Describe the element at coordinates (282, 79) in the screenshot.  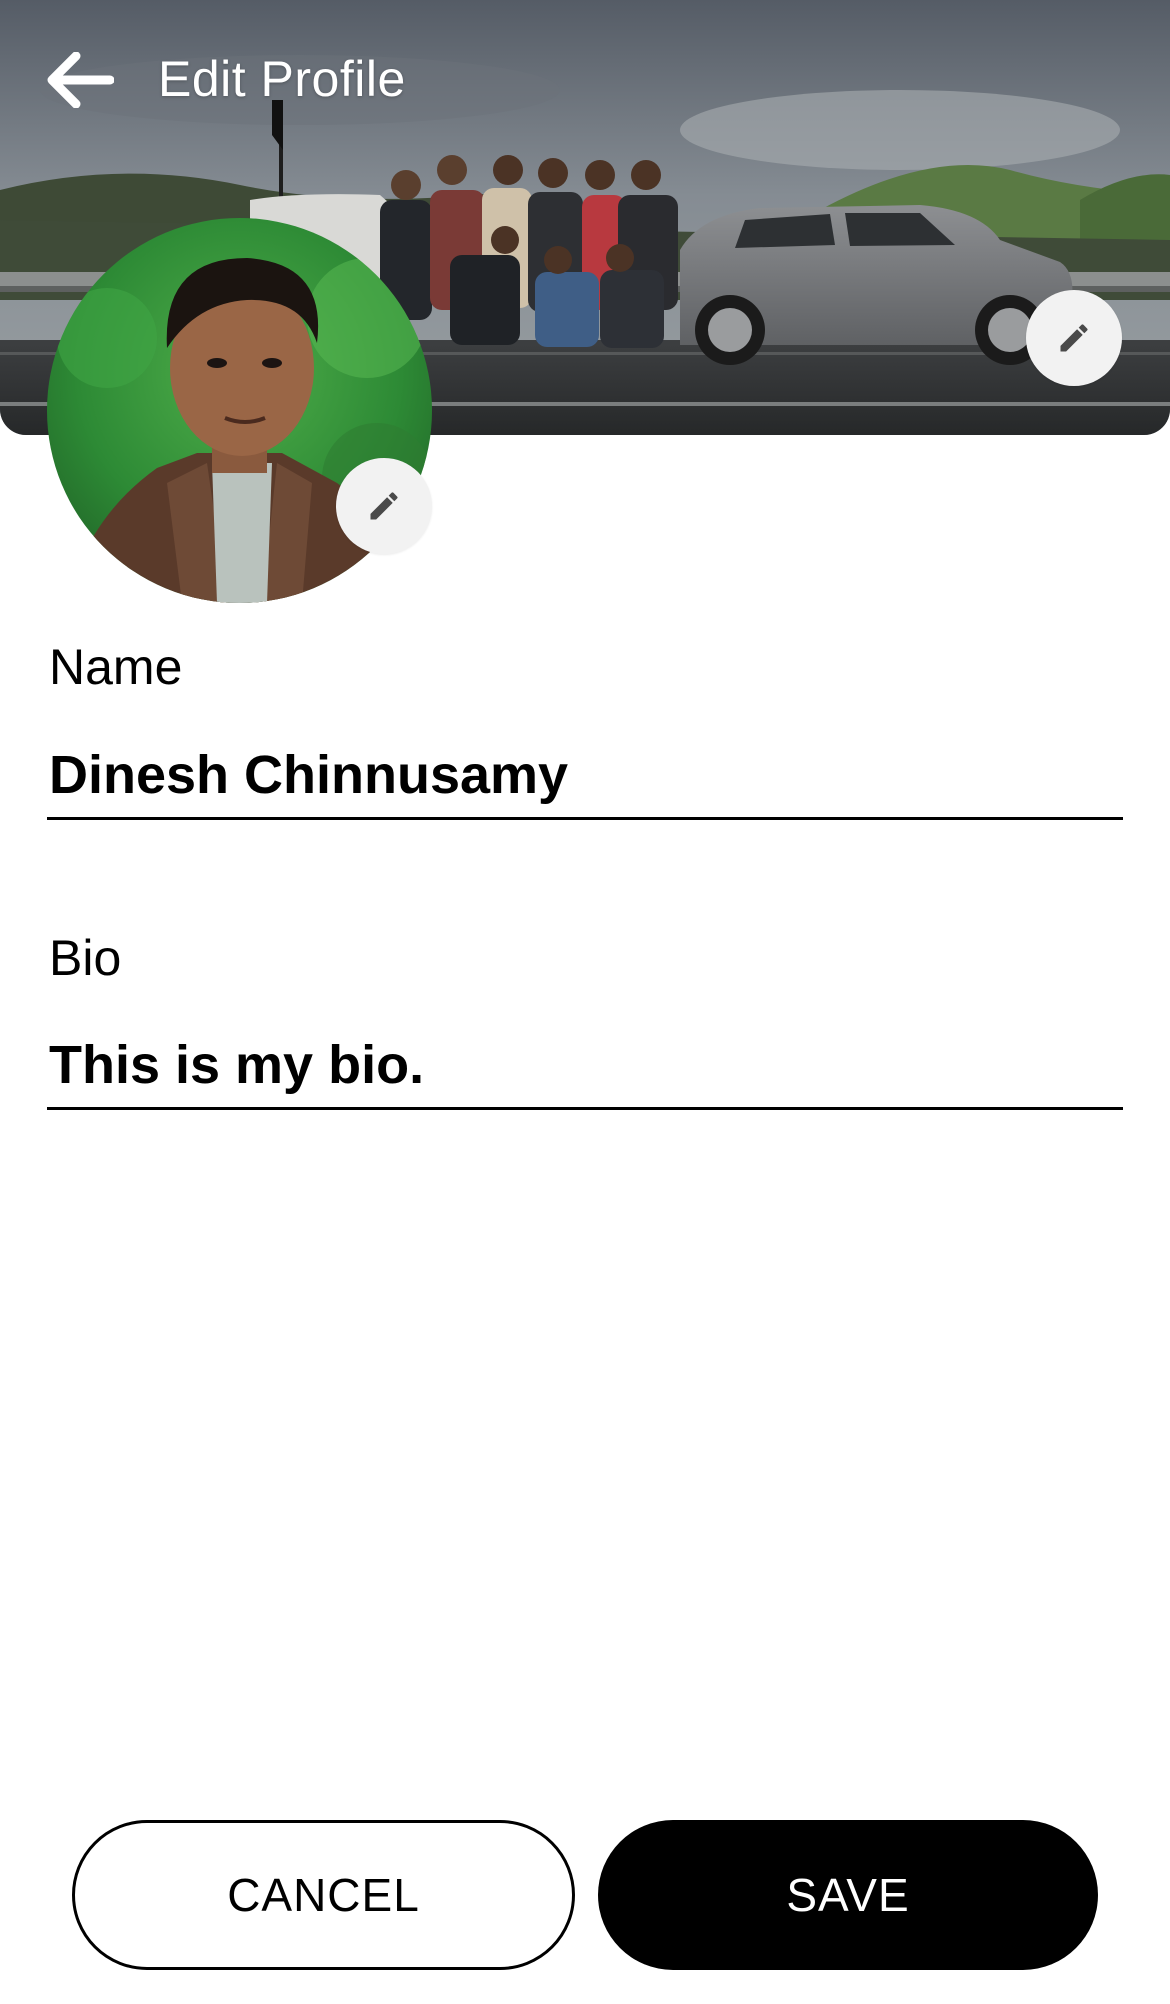
I see `page-title: Edit Profile` at that location.